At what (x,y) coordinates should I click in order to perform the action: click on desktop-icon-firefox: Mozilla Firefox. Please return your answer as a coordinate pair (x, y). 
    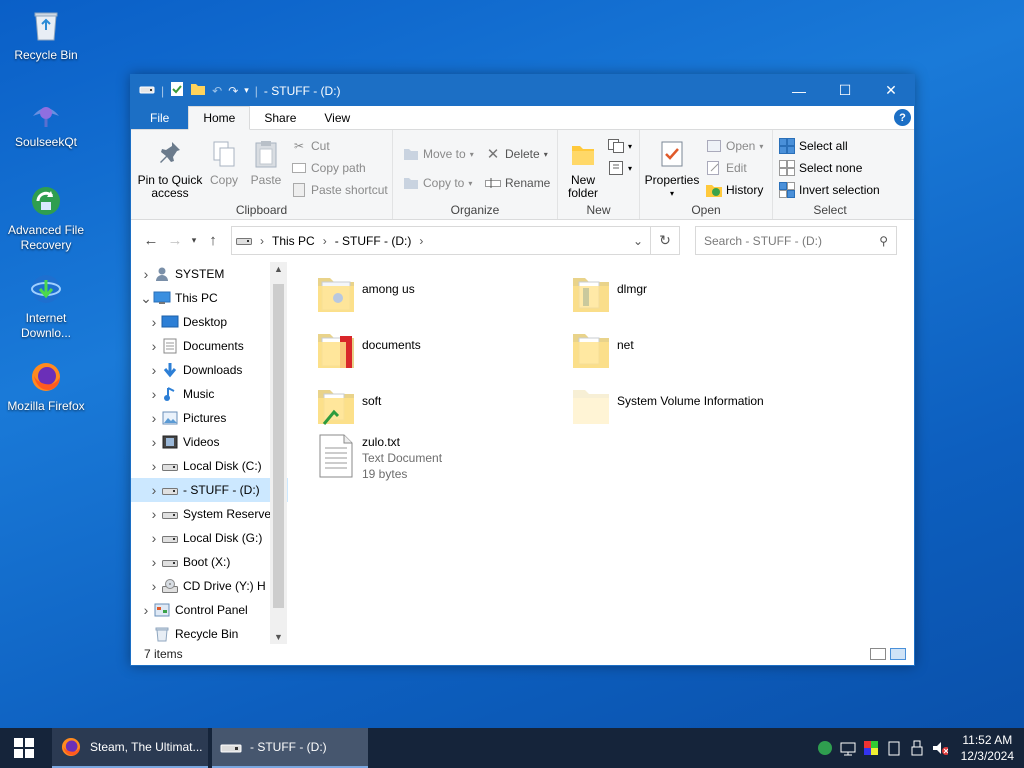
    Looking at the image, I should click on (46, 386).